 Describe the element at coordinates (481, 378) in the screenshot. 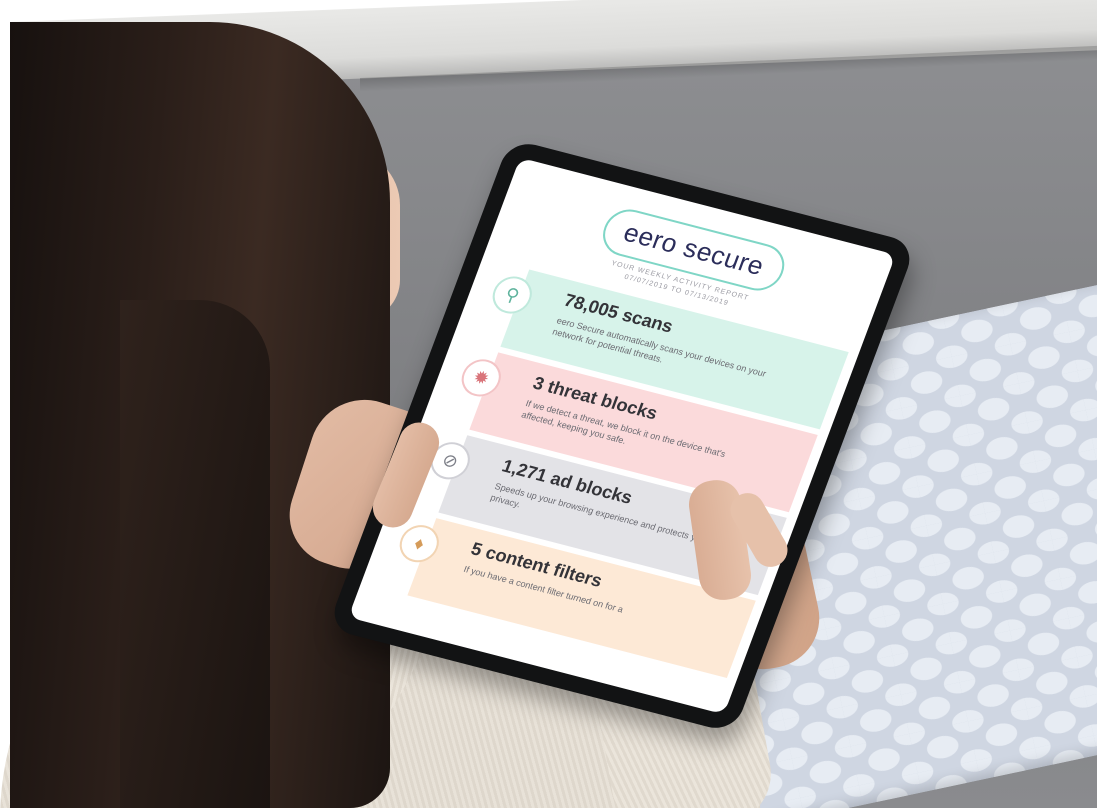

I see `bug-icon: ✹` at that location.